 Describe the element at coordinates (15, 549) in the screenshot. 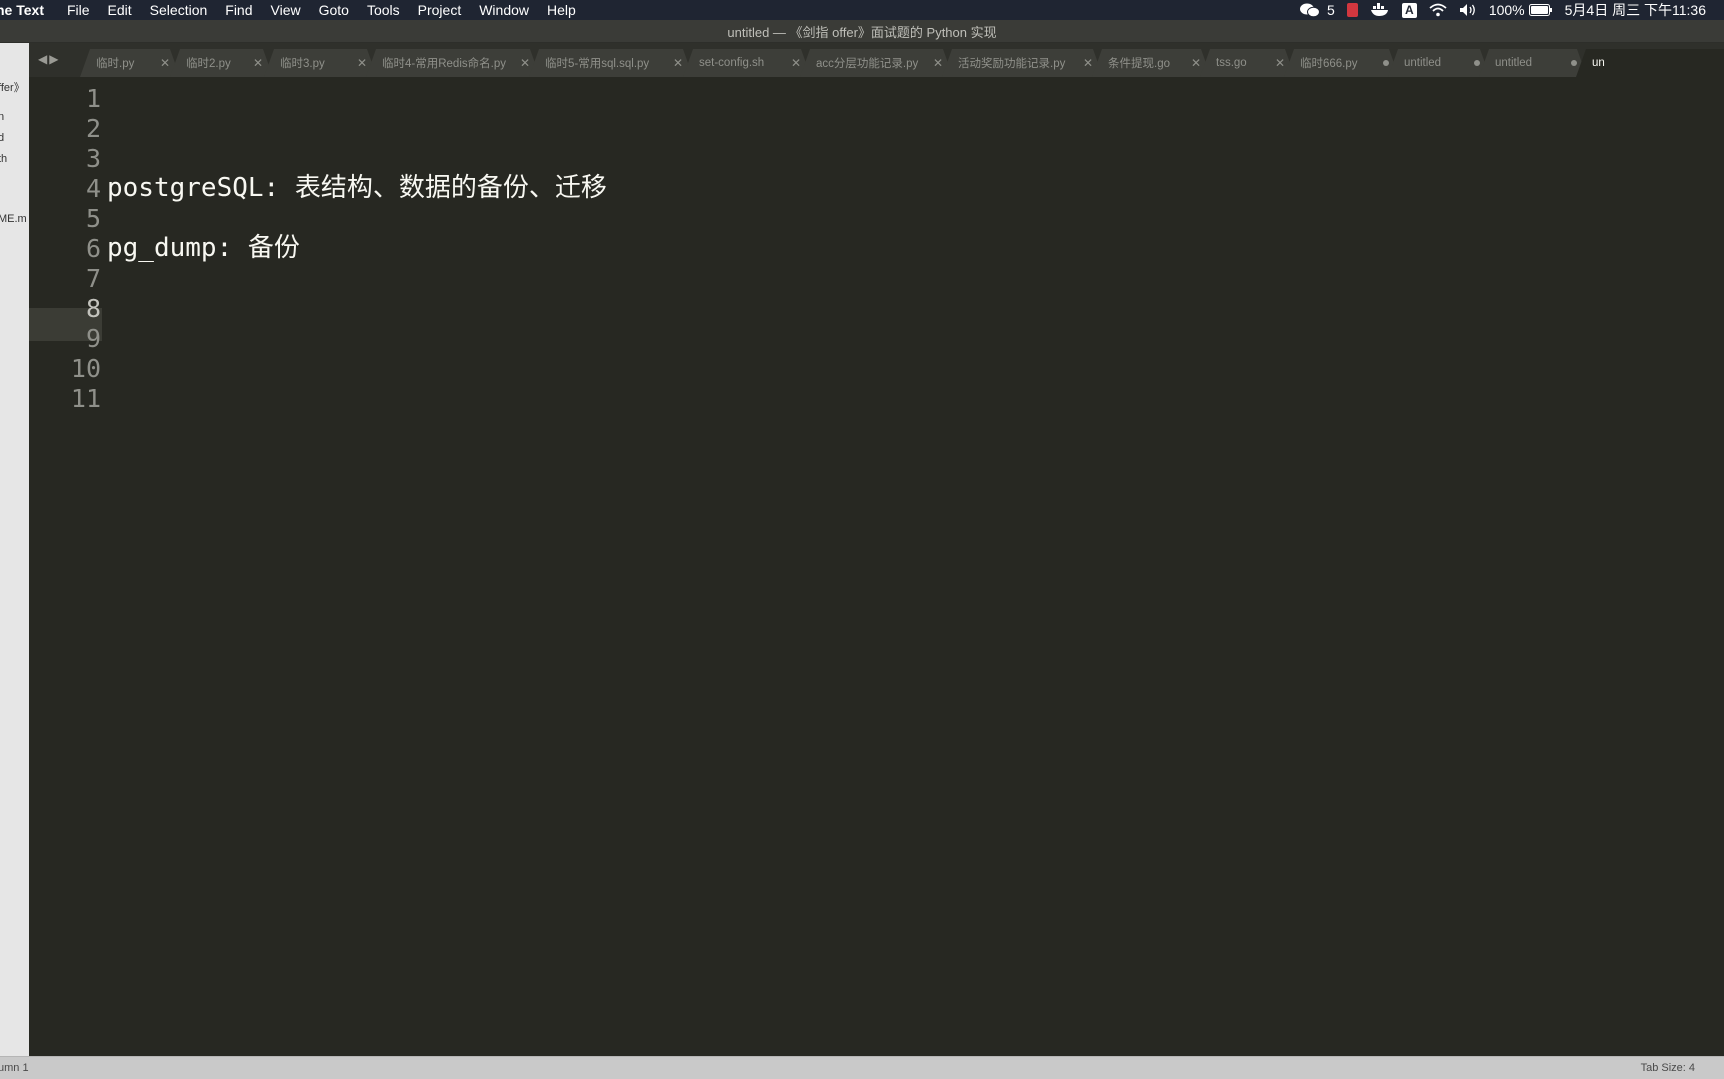

I see `sidebar: ffer》 n d th ME.m` at that location.